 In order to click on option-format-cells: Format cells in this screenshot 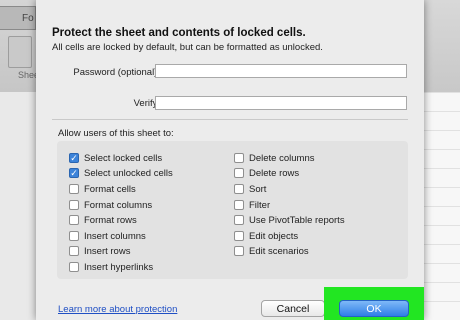, I will do `click(102, 189)`.